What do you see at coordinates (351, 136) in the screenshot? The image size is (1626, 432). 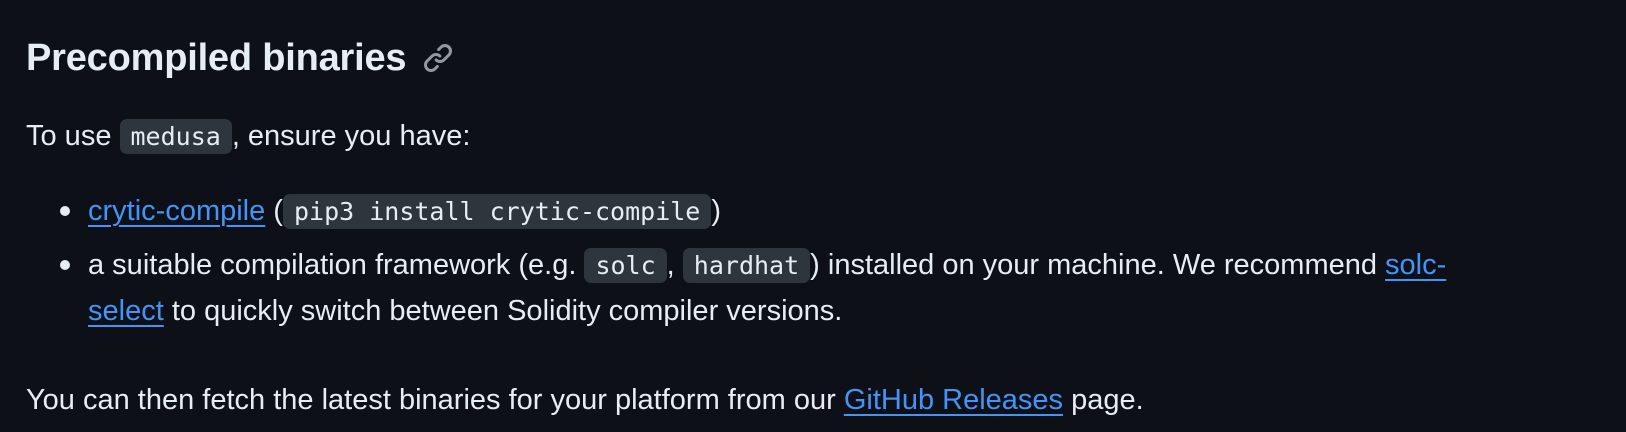 I see `intro-suffix: , ensure you have:` at bounding box center [351, 136].